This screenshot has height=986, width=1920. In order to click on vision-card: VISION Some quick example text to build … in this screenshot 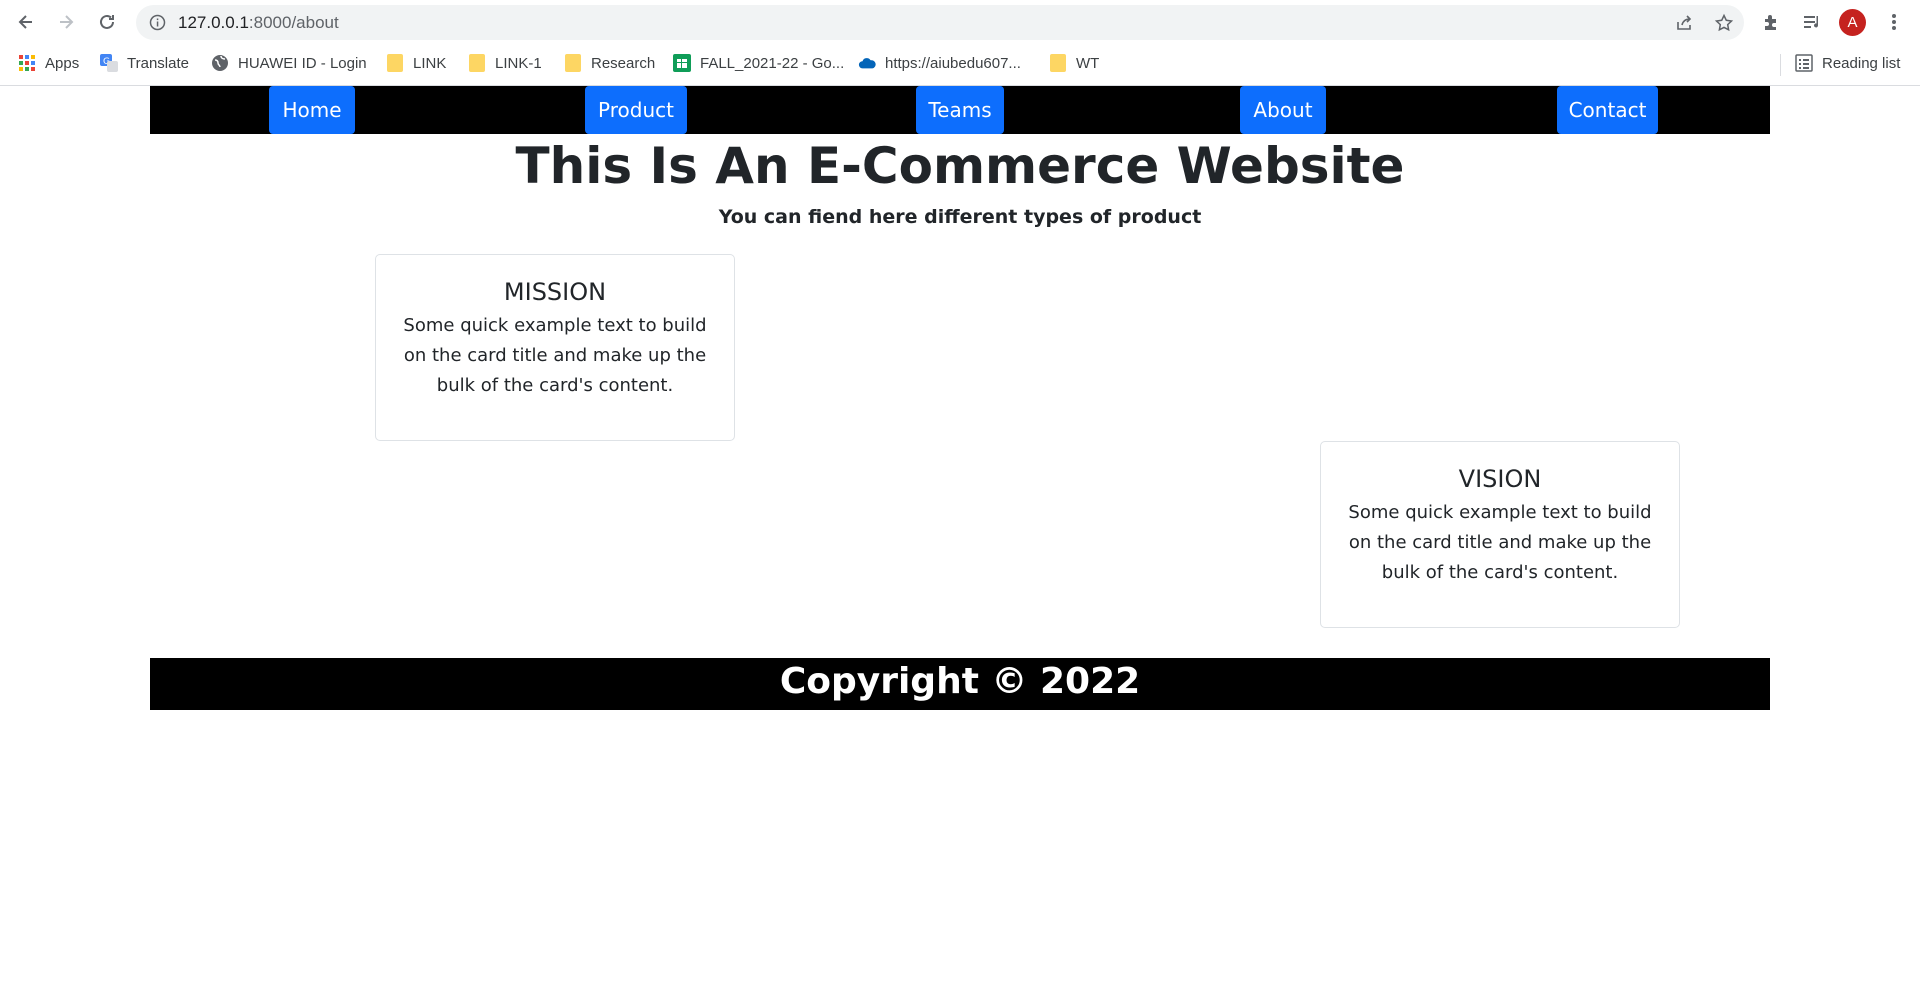, I will do `click(1500, 534)`.